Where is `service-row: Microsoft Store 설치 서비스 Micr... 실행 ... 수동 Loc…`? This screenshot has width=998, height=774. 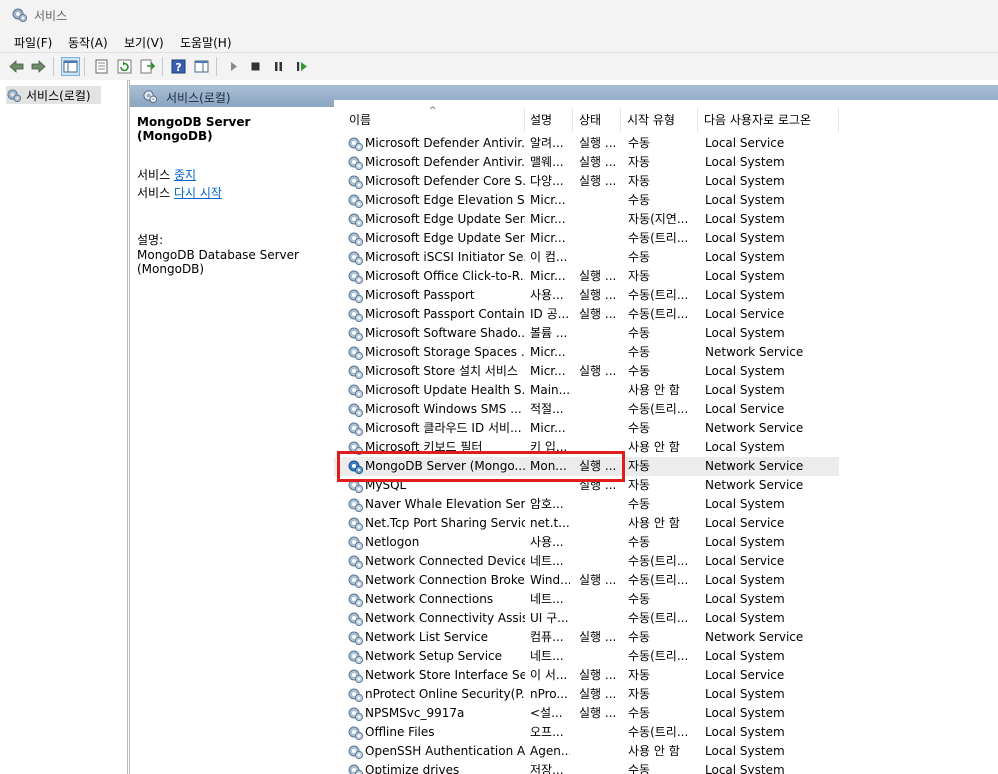
service-row: Microsoft Store 설치 서비스 Micr... 실행 ... 수동 Loc… is located at coordinates (586, 371).